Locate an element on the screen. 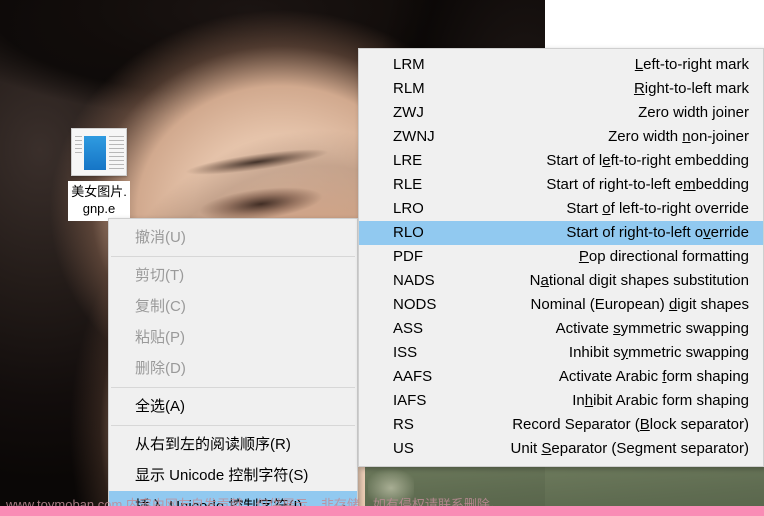 This screenshot has width=764, height=516. submenu-item-description: Zero width joiner is located at coordinates (693, 112).